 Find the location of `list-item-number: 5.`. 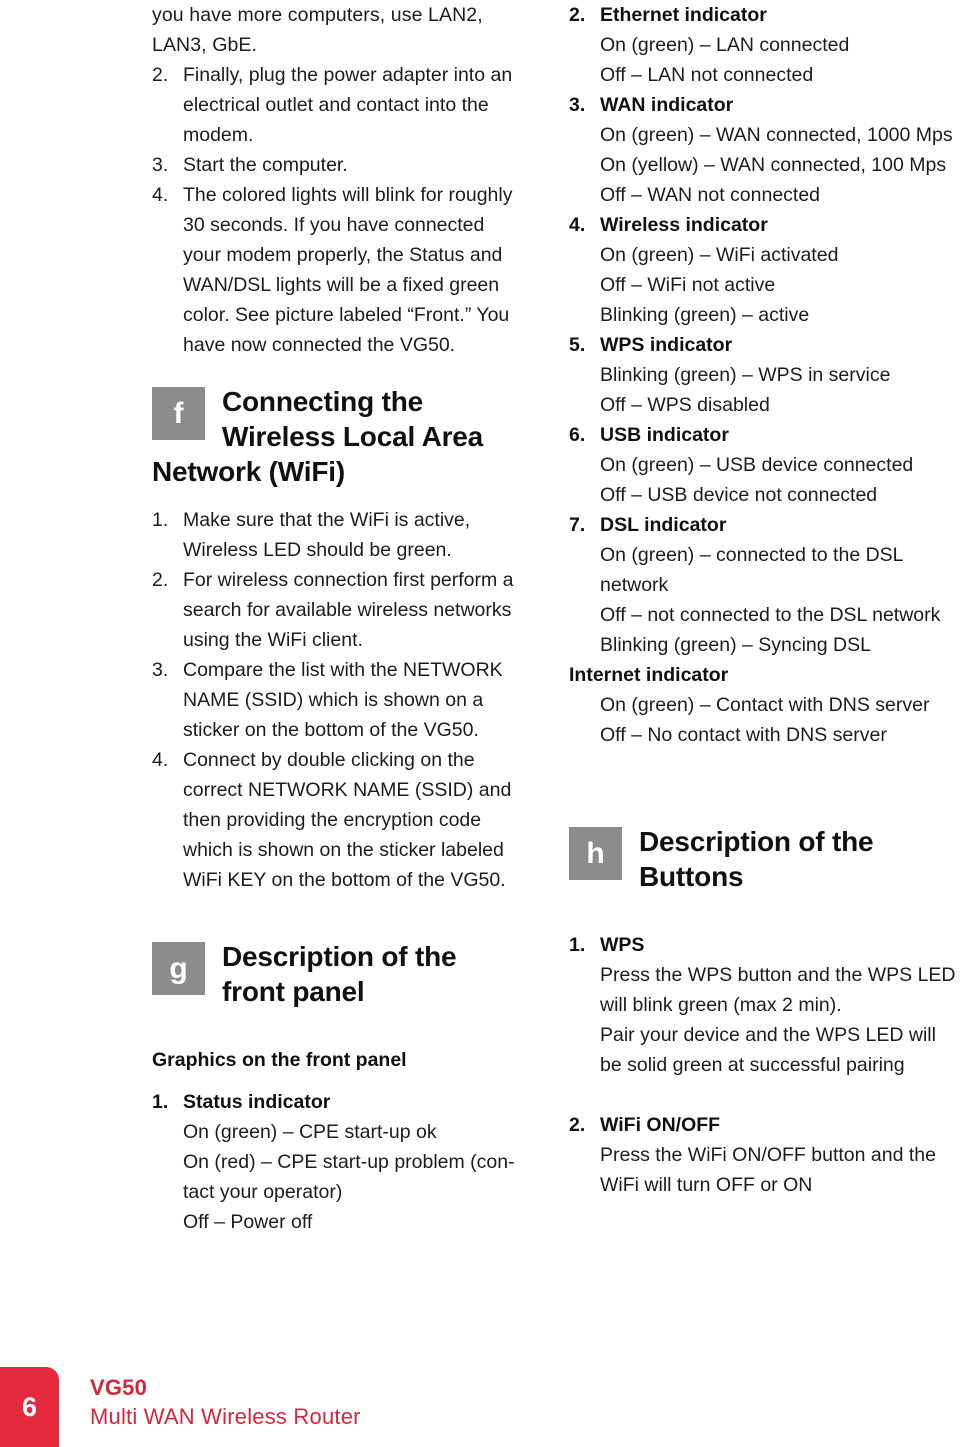

list-item-number: 5. is located at coordinates (577, 345).